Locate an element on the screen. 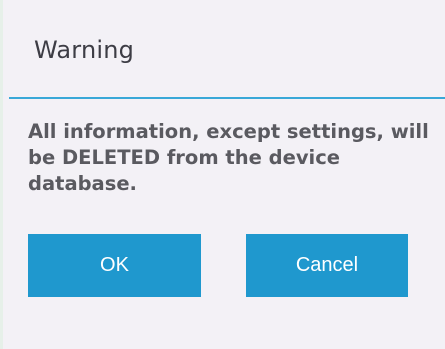 The image size is (445, 349). ok-button: OK is located at coordinates (114, 265).